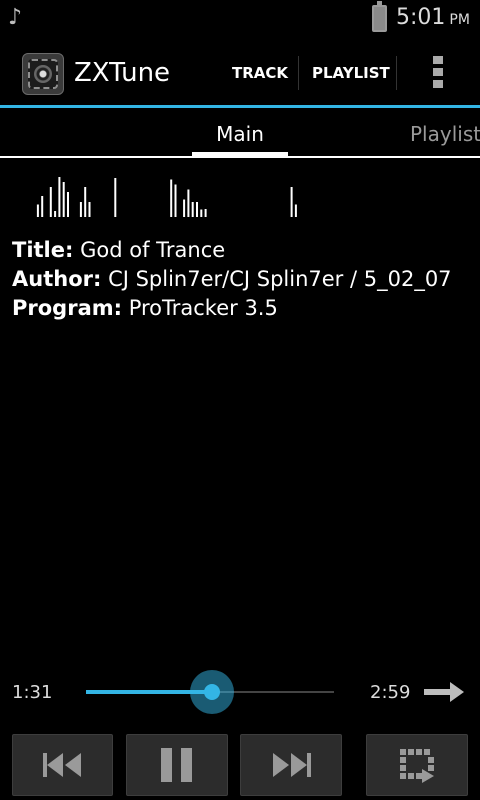  I want to click on music-note-icon: ♪, so click(15, 17).